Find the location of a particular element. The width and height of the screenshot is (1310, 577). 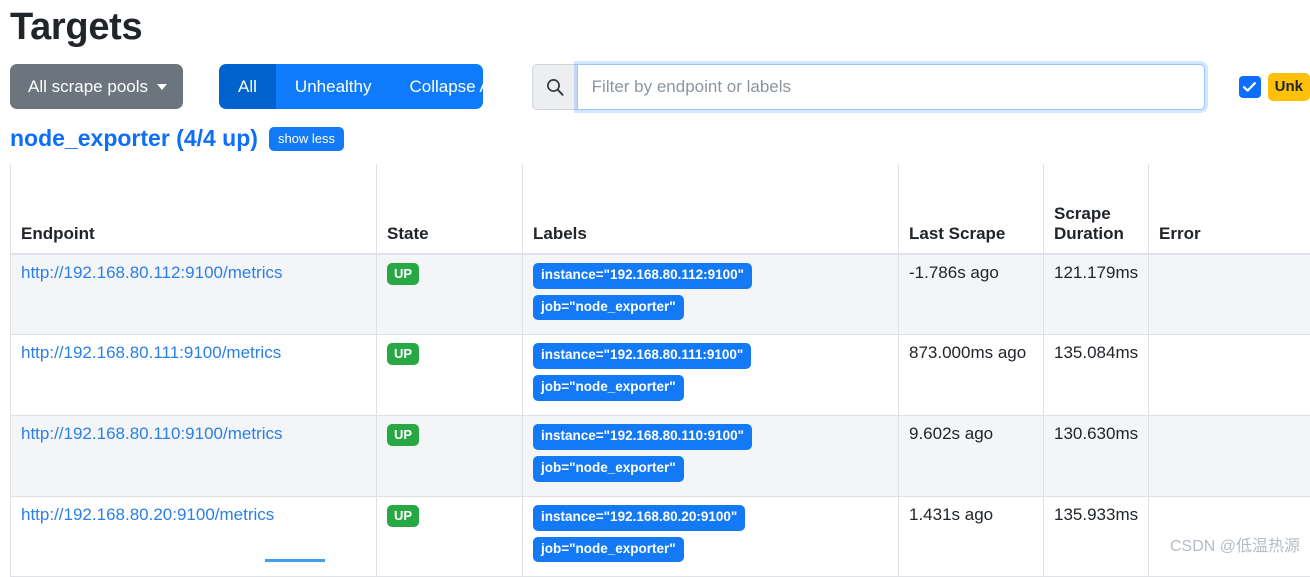

cell-last-scrape: -1.786s ago is located at coordinates (971, 294).